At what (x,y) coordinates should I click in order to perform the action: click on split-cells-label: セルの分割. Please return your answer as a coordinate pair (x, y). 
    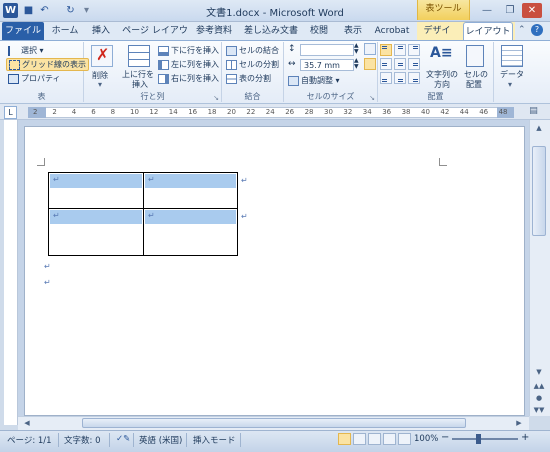
    Looking at the image, I should click on (259, 64).